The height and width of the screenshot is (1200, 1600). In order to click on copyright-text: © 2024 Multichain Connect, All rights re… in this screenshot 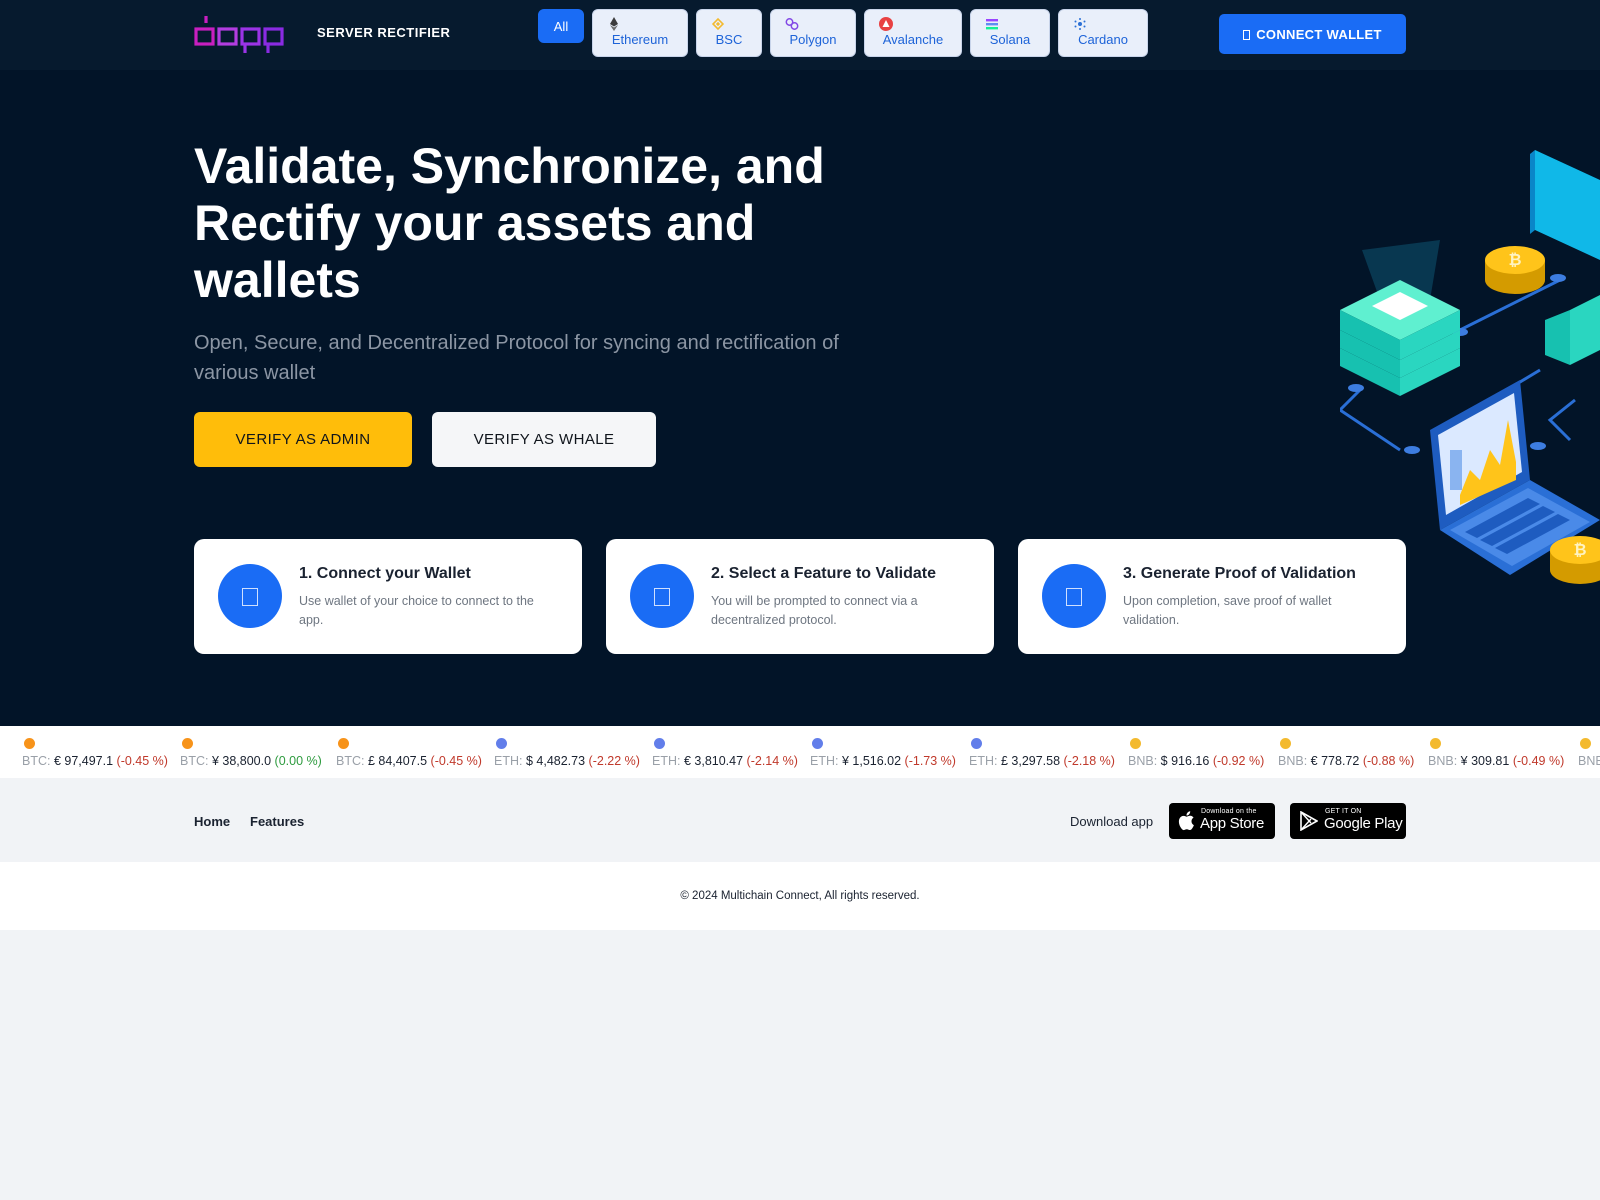, I will do `click(800, 896)`.